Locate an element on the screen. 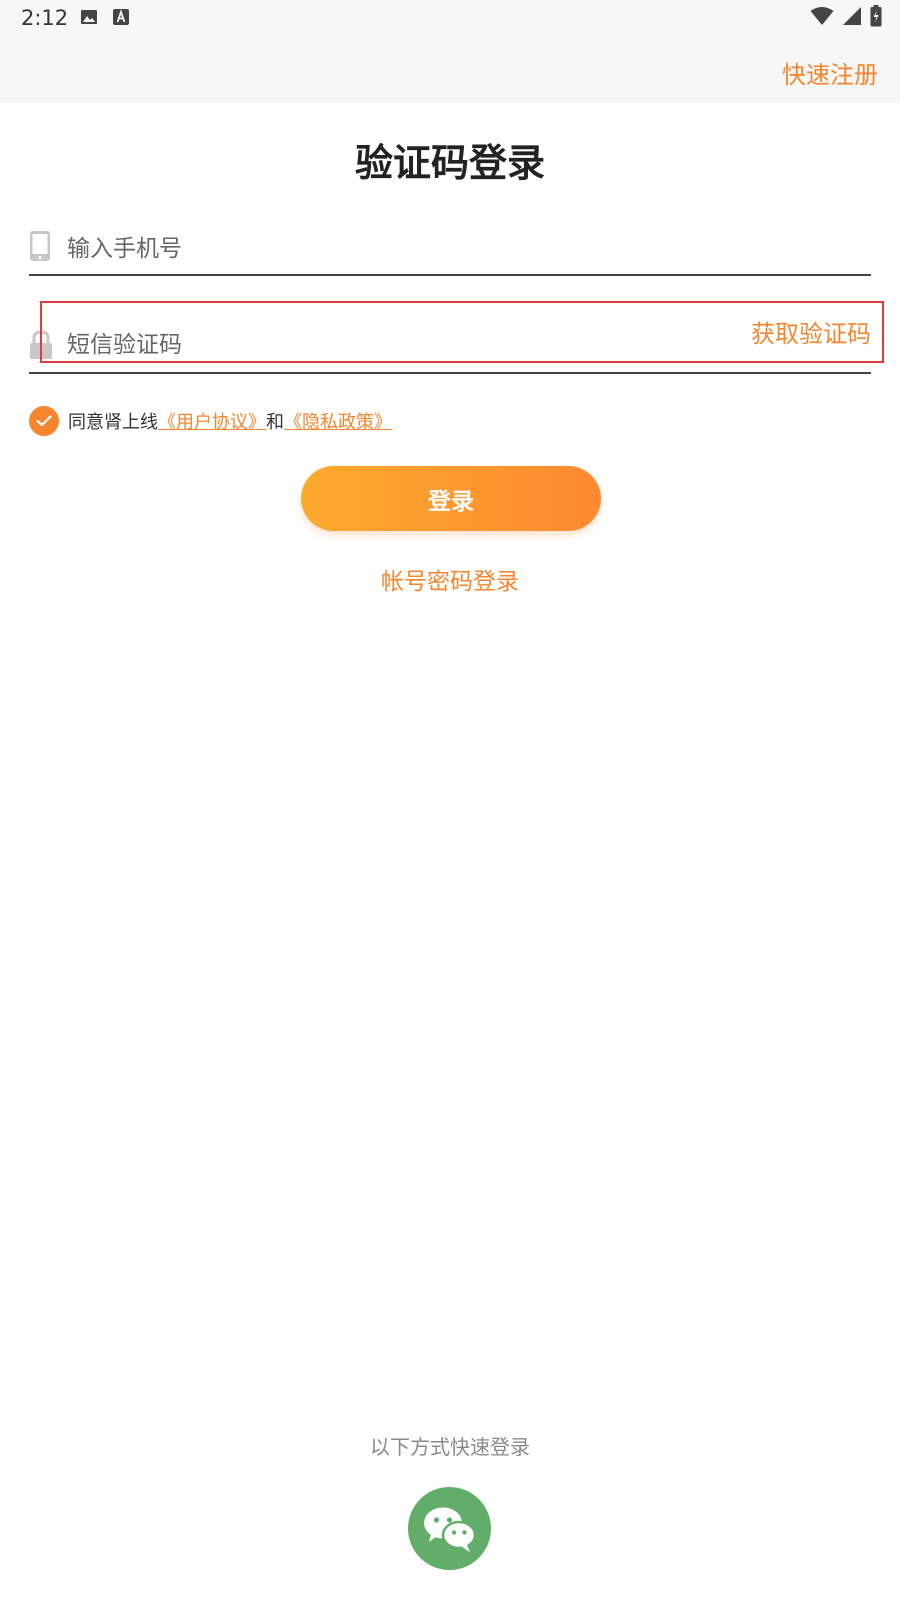  check-icon is located at coordinates (44, 421).